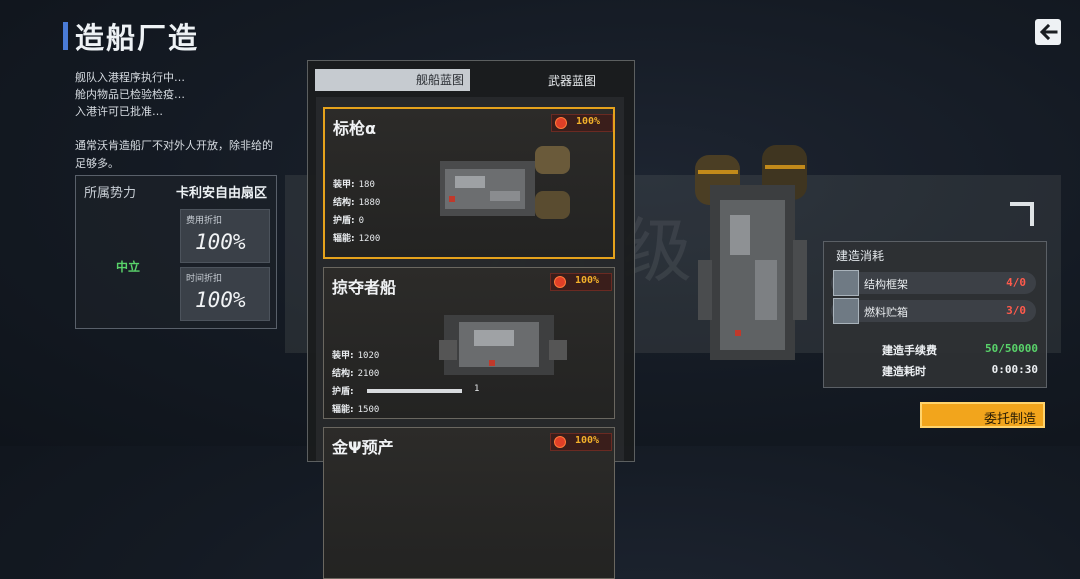 This screenshot has height=579, width=1080. What do you see at coordinates (357, 203) in the screenshot?
I see `stat-structure: 结构: 1880` at bounding box center [357, 203].